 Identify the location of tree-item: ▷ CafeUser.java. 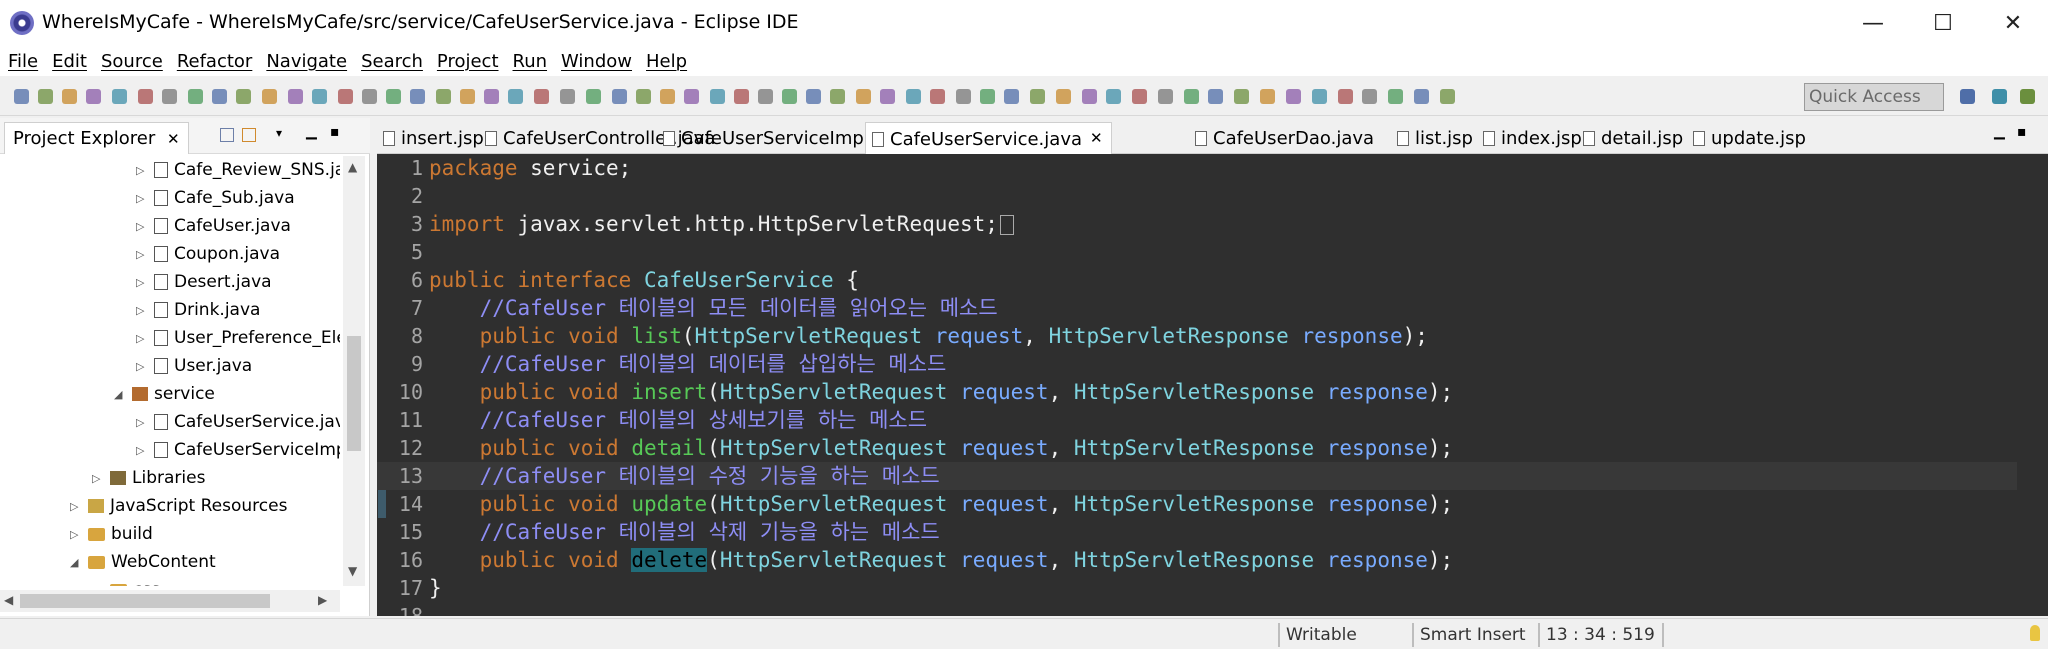
(213, 226).